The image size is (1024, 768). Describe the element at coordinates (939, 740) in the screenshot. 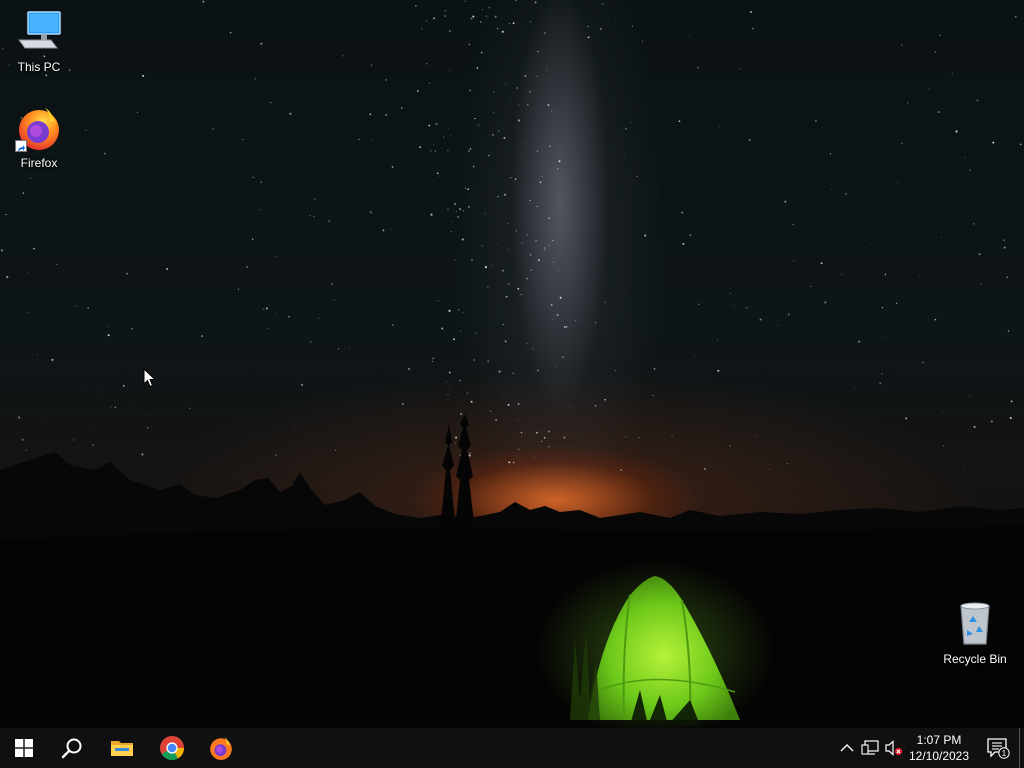

I see `clock-time: 1:07 PM` at that location.